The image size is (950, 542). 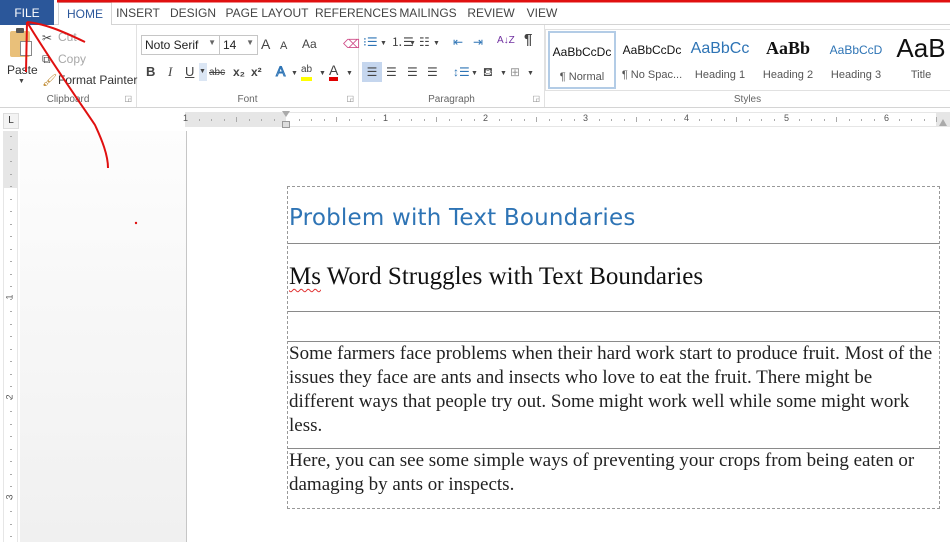 I want to click on style-heading-1: AaBbCc Heading 1, so click(x=720, y=60).